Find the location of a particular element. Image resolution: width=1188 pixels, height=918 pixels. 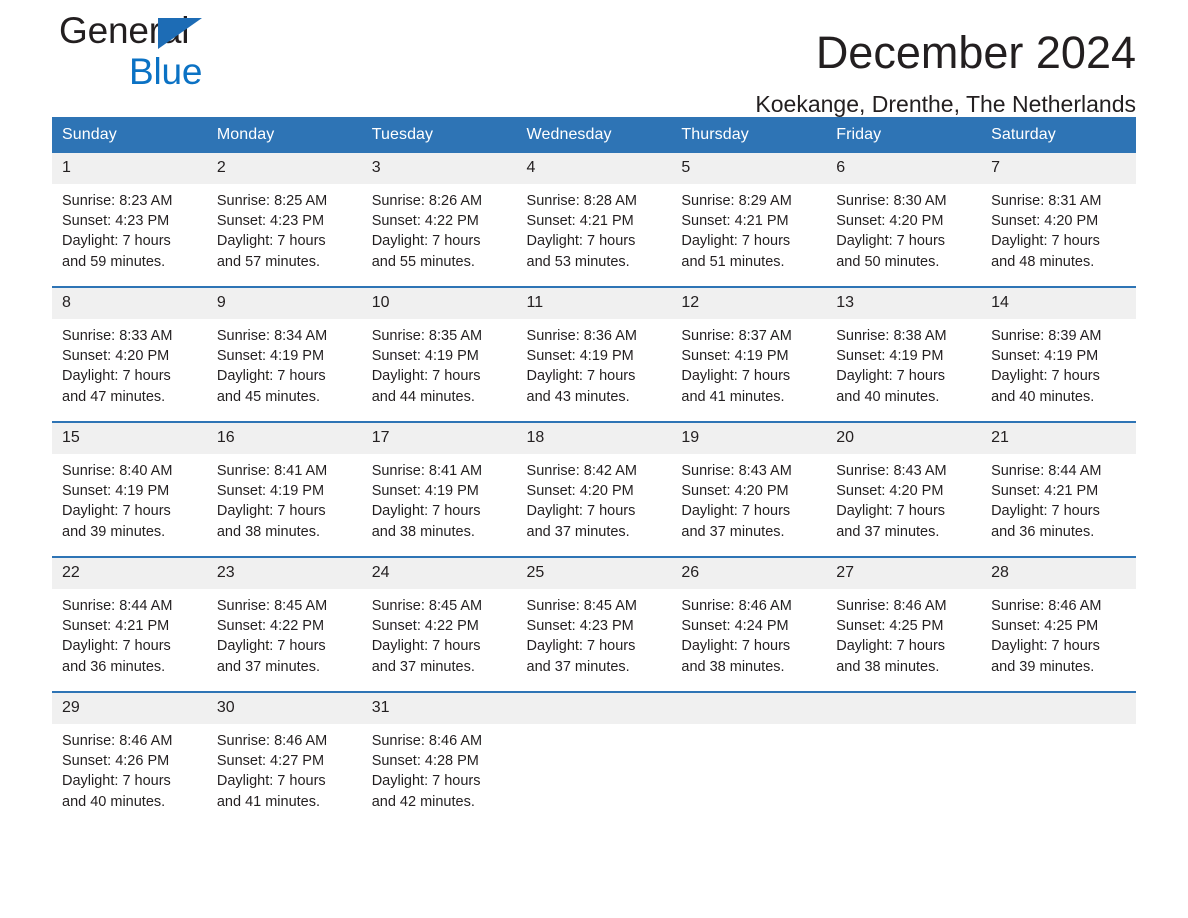

daylight-text-line2: and 55 minutes. is located at coordinates (423, 261).